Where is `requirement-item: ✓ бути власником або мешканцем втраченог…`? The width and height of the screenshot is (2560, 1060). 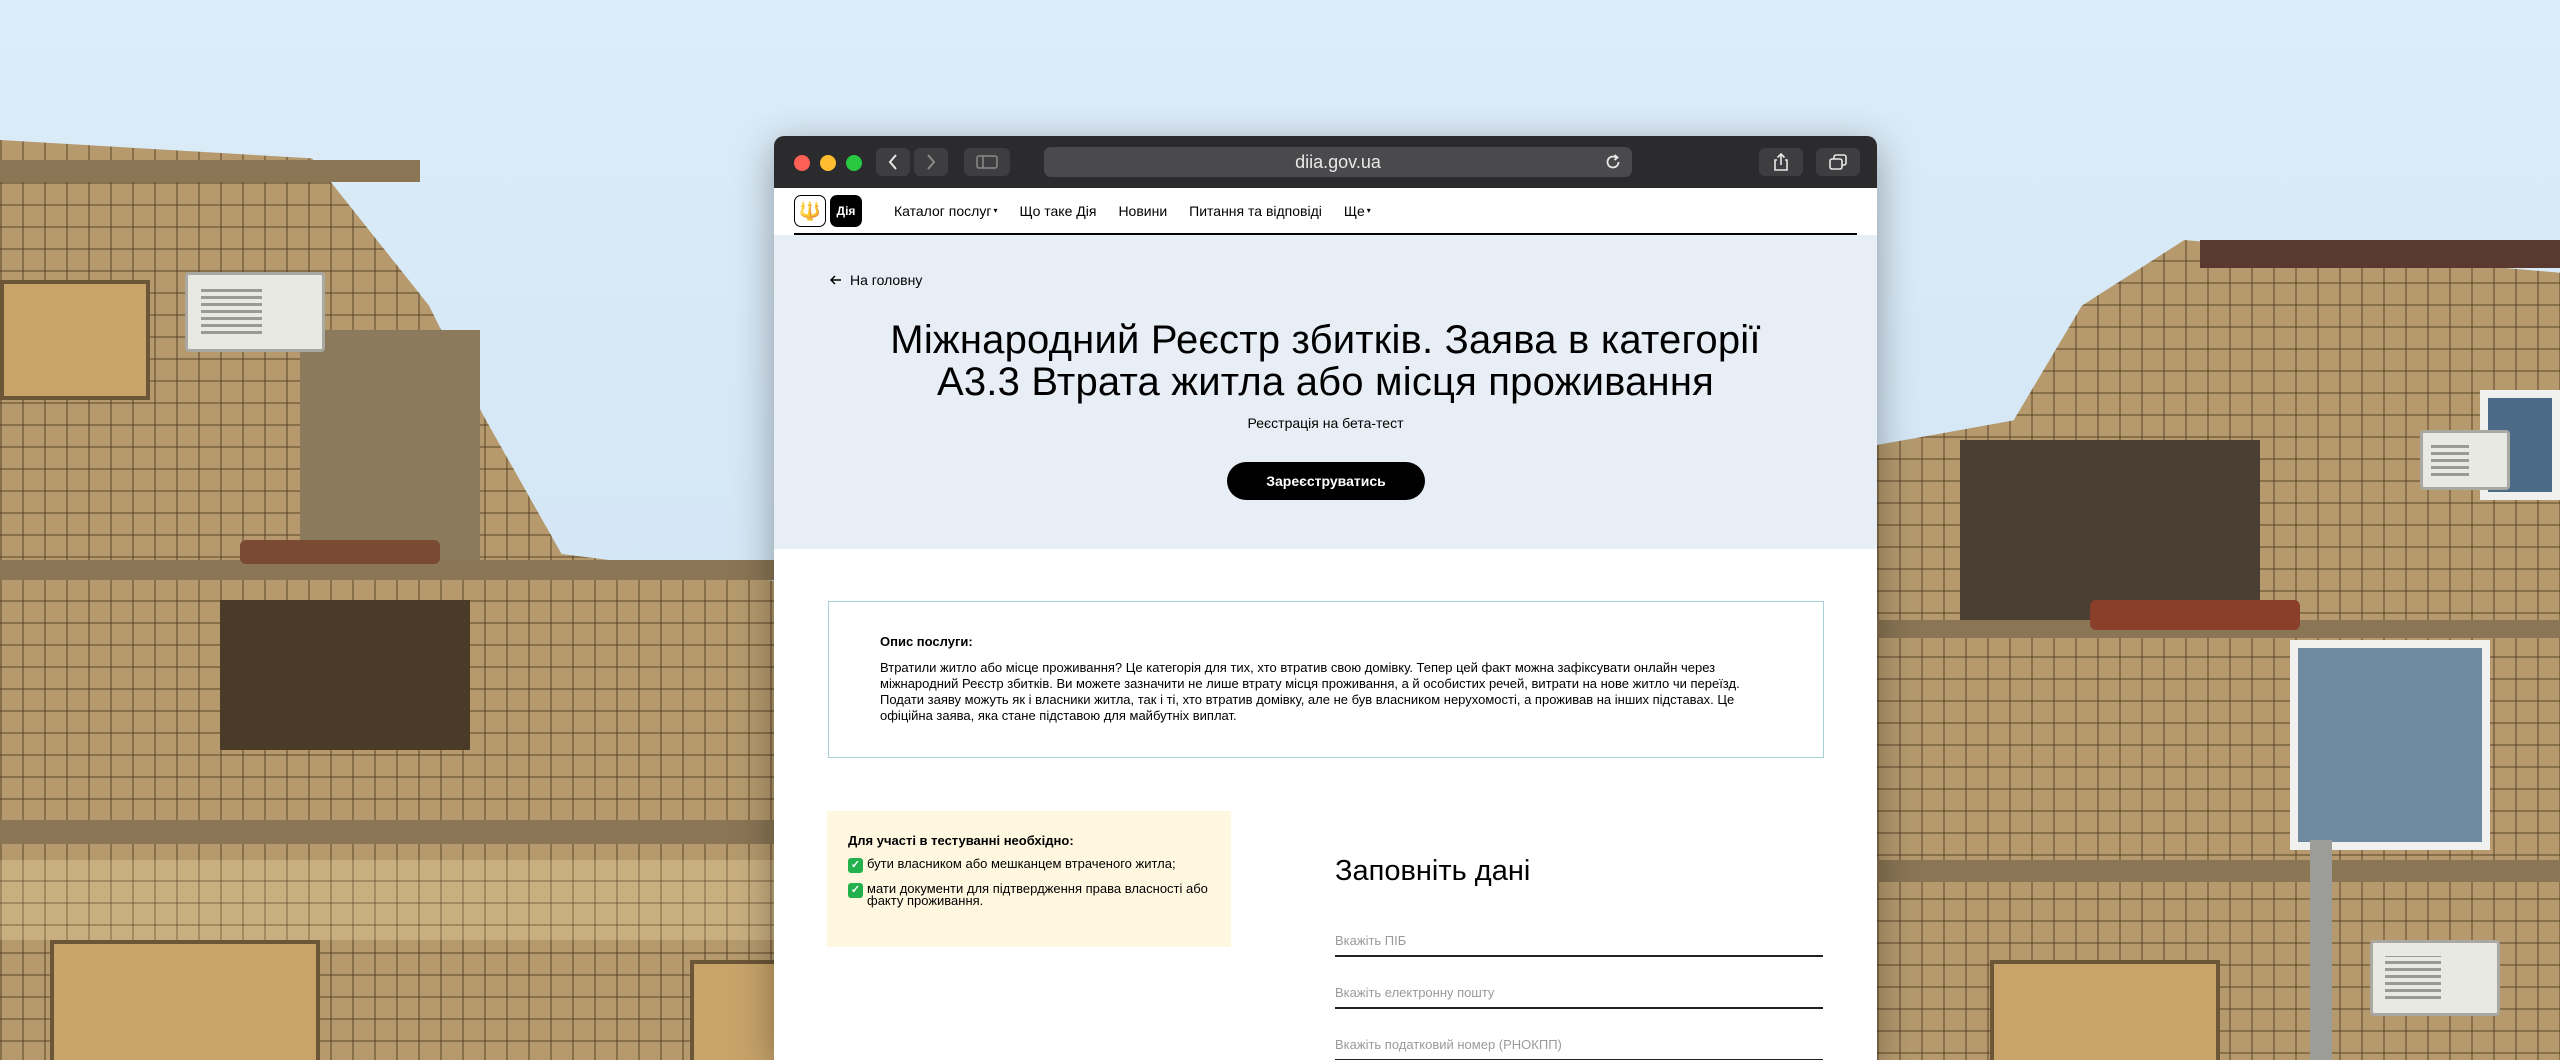
requirement-item: ✓ бути власником або мешканцем втраченог… is located at coordinates (1029, 864).